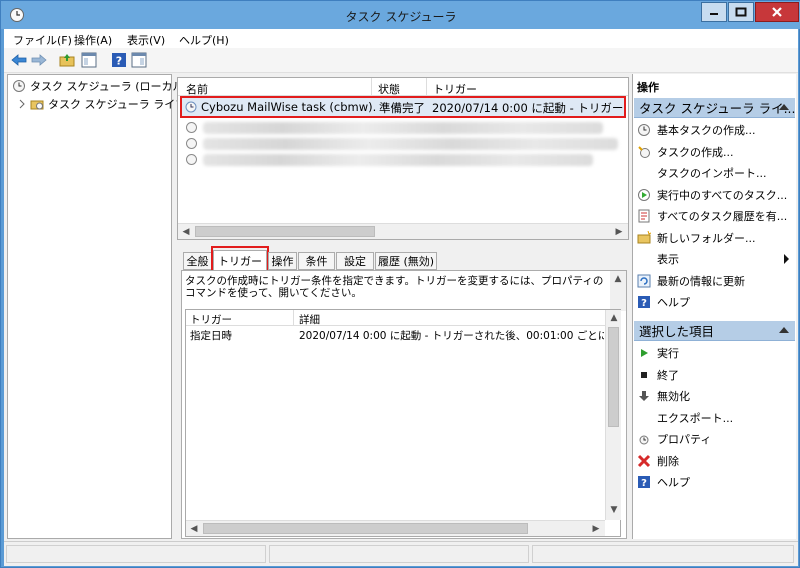  What do you see at coordinates (355, 261) in the screenshot?
I see `tab-settings: 設定` at bounding box center [355, 261].